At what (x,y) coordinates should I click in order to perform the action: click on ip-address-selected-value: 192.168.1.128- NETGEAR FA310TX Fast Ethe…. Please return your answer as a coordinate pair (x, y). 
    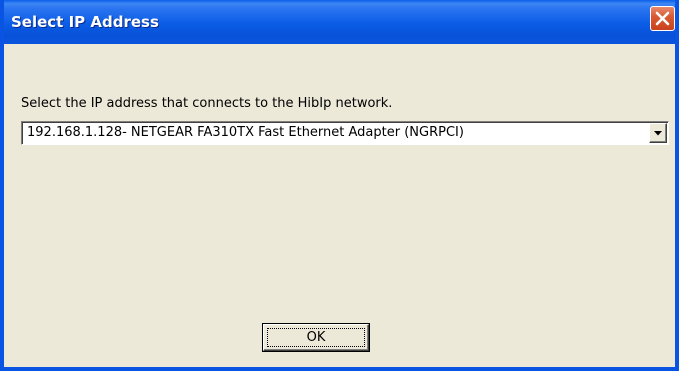
    Looking at the image, I should click on (245, 132).